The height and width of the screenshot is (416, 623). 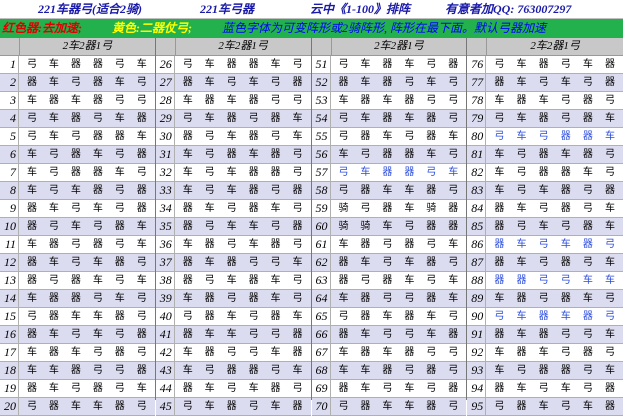 What do you see at coordinates (77, 173) in the screenshot?
I see `table-row: 7车弓器器车弓` at bounding box center [77, 173].